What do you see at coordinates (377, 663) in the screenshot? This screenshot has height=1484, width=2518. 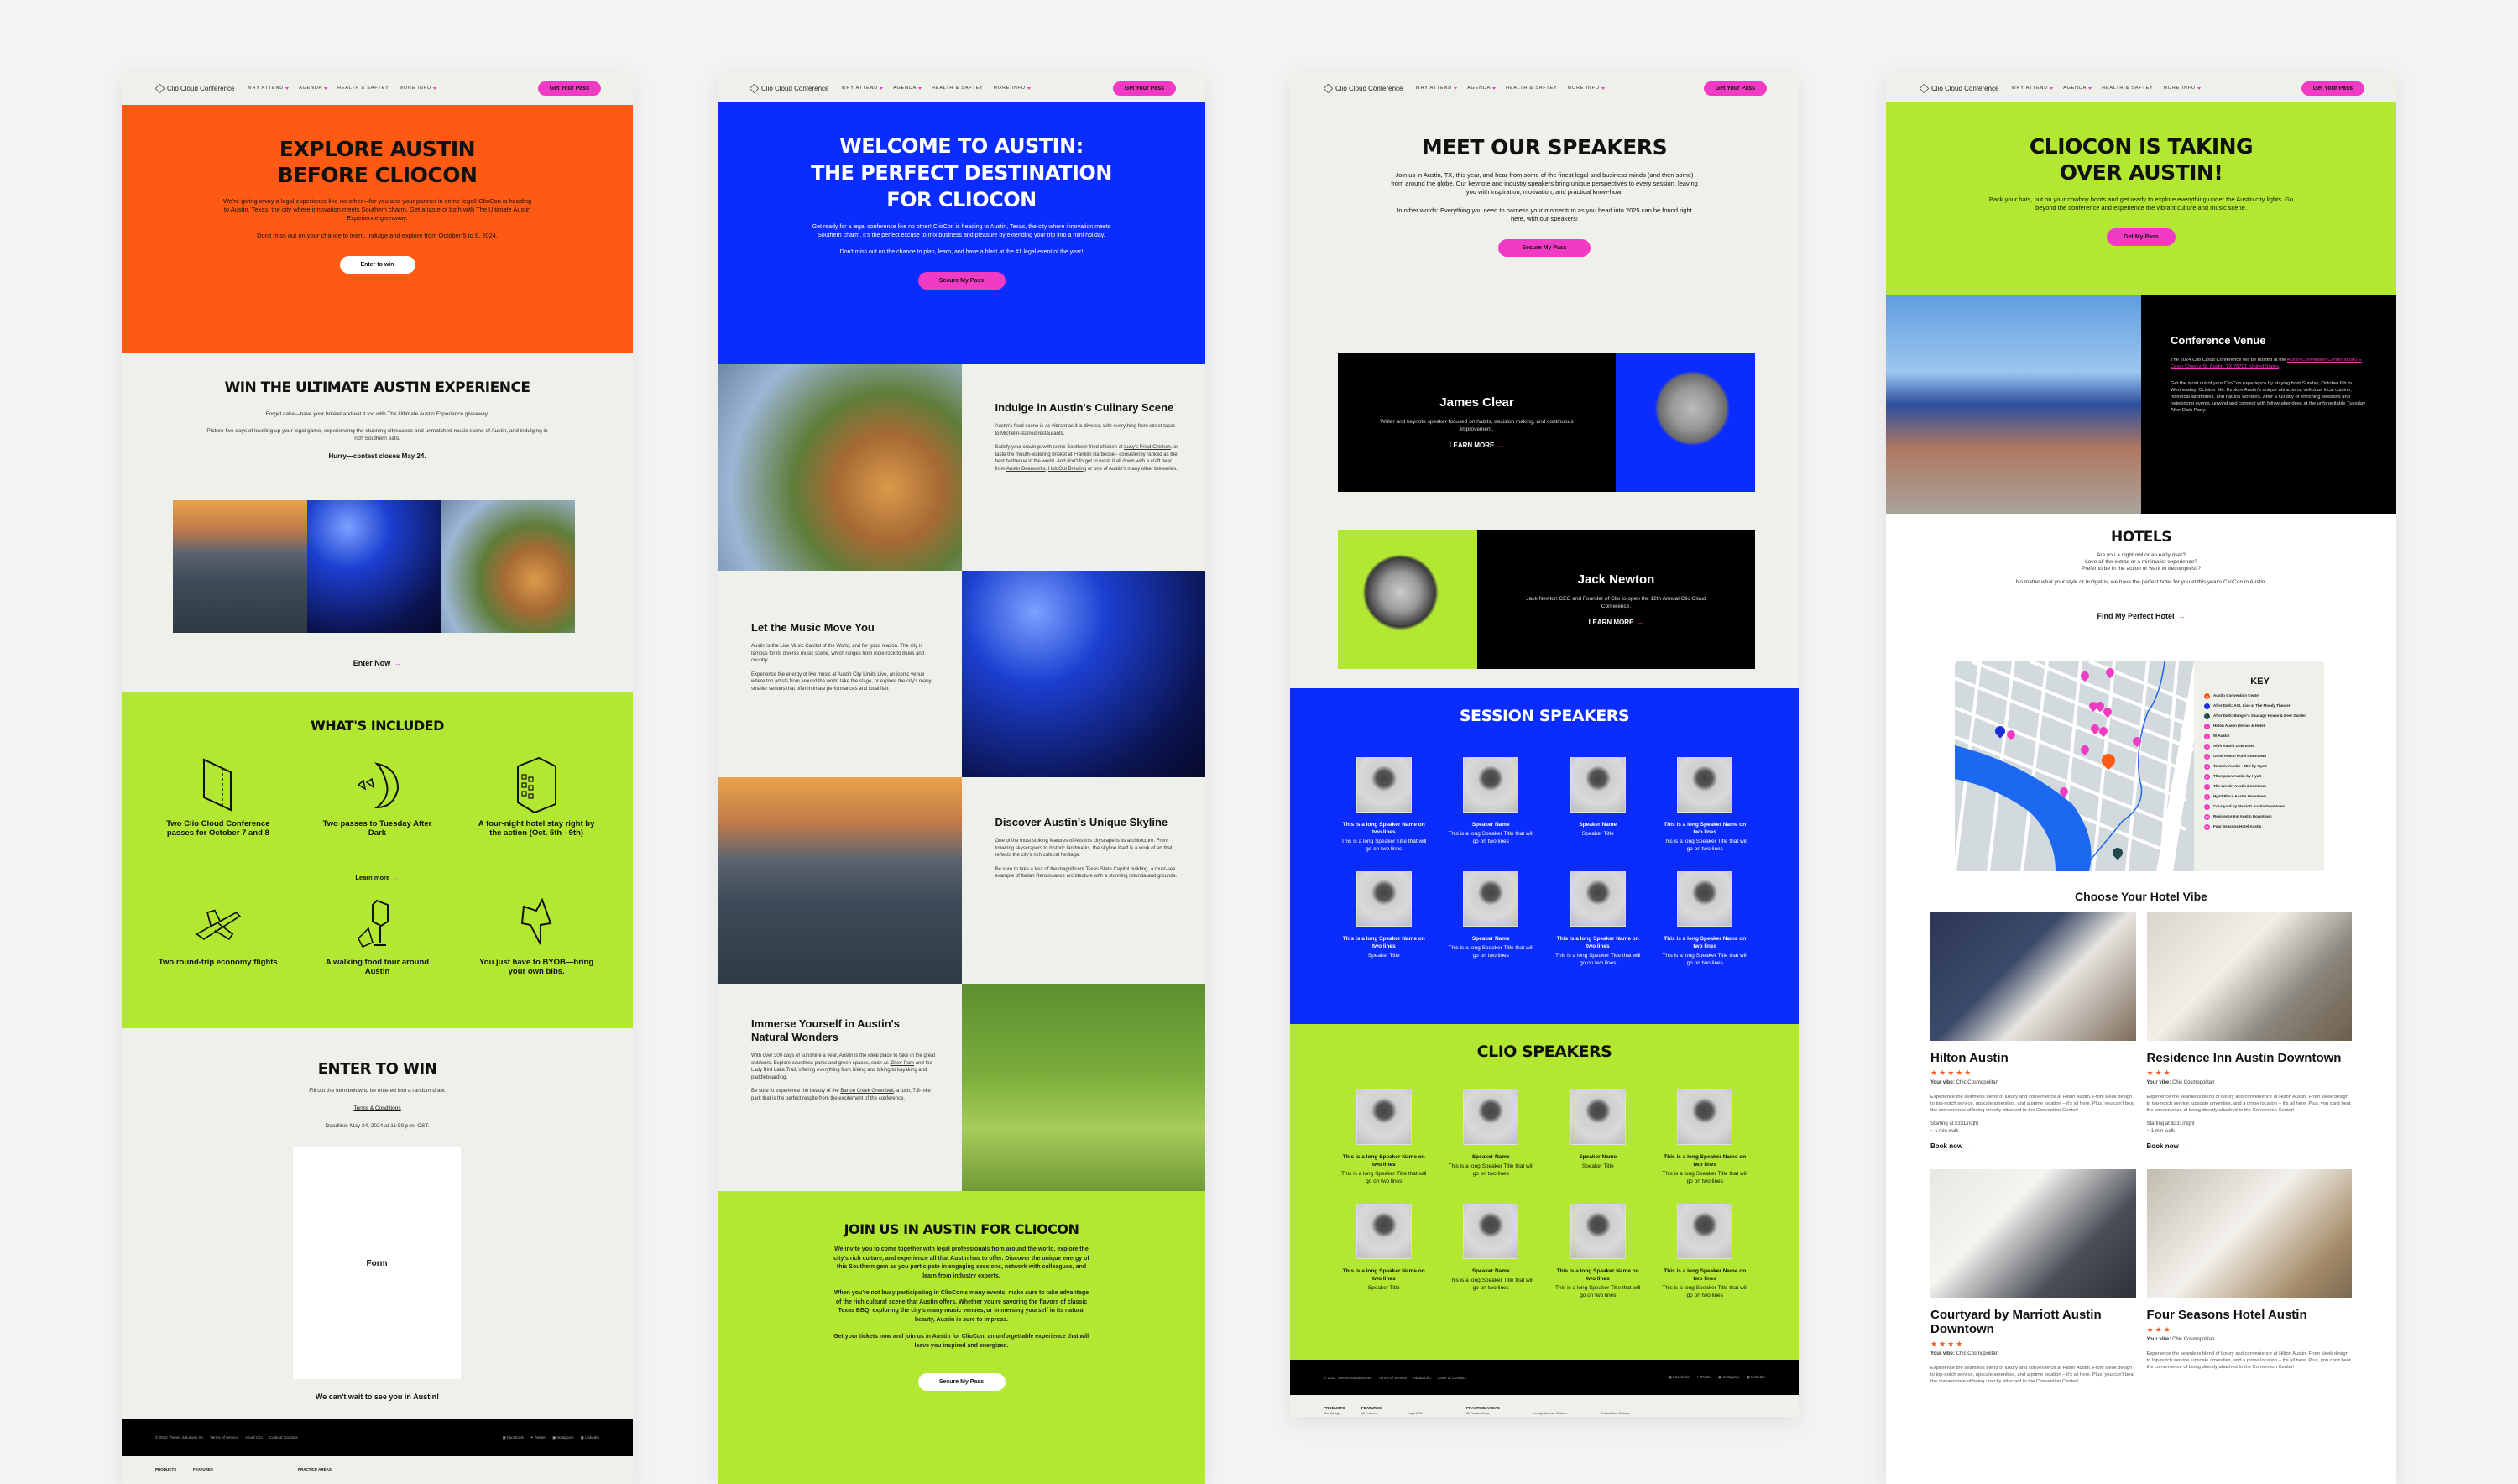 I see `enter-now-link: Enter Now →` at bounding box center [377, 663].